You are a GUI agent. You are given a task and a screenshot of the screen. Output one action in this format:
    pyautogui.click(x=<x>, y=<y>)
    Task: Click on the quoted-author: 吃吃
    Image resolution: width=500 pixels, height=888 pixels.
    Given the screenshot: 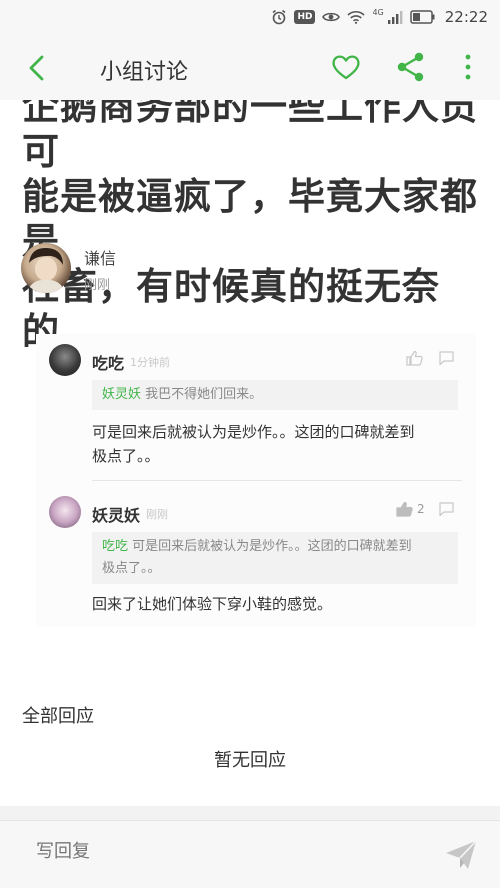 What is the action you would take?
    pyautogui.click(x=115, y=546)
    